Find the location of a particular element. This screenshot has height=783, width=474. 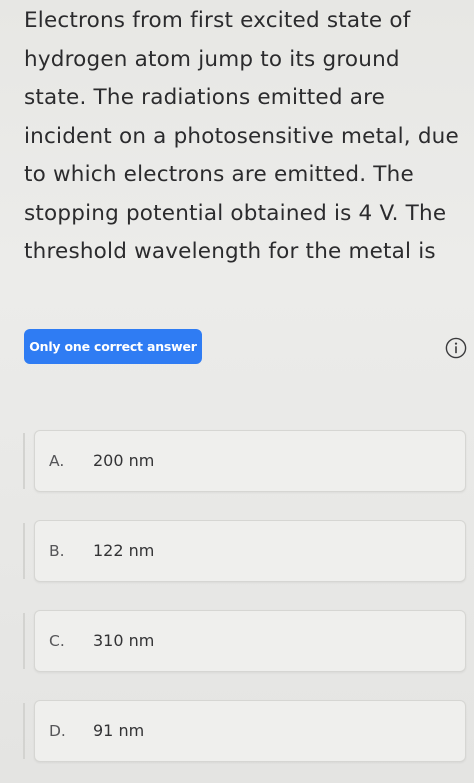

option-letter: D. is located at coordinates (57, 731).